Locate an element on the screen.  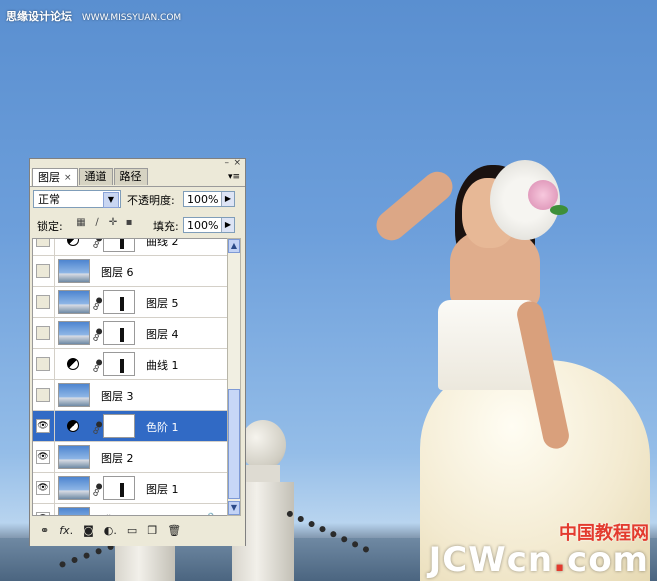
watermark-bottom: 中国教程网 JCWcn.com is located at coordinates (538, 552).